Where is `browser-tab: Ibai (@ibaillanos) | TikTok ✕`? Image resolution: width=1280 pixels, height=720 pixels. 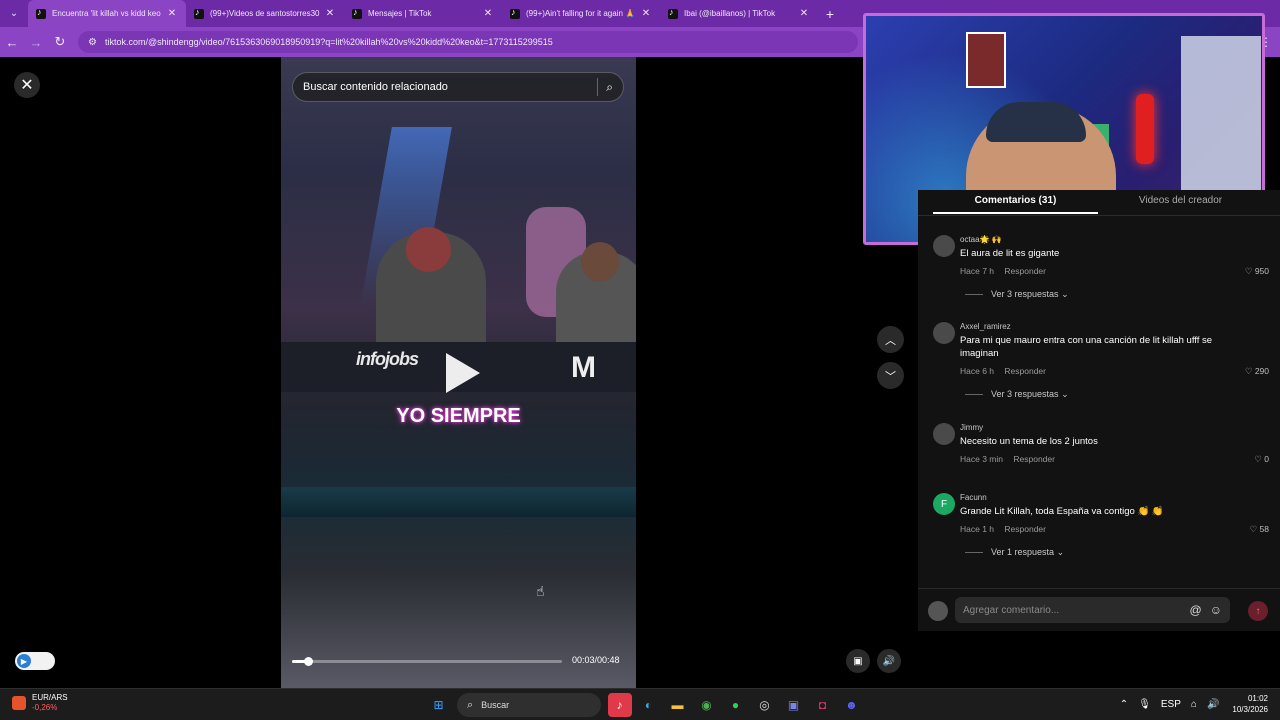
browser-tab: Ibai (@ibaillanos) | TikTok ✕ is located at coordinates (739, 13).